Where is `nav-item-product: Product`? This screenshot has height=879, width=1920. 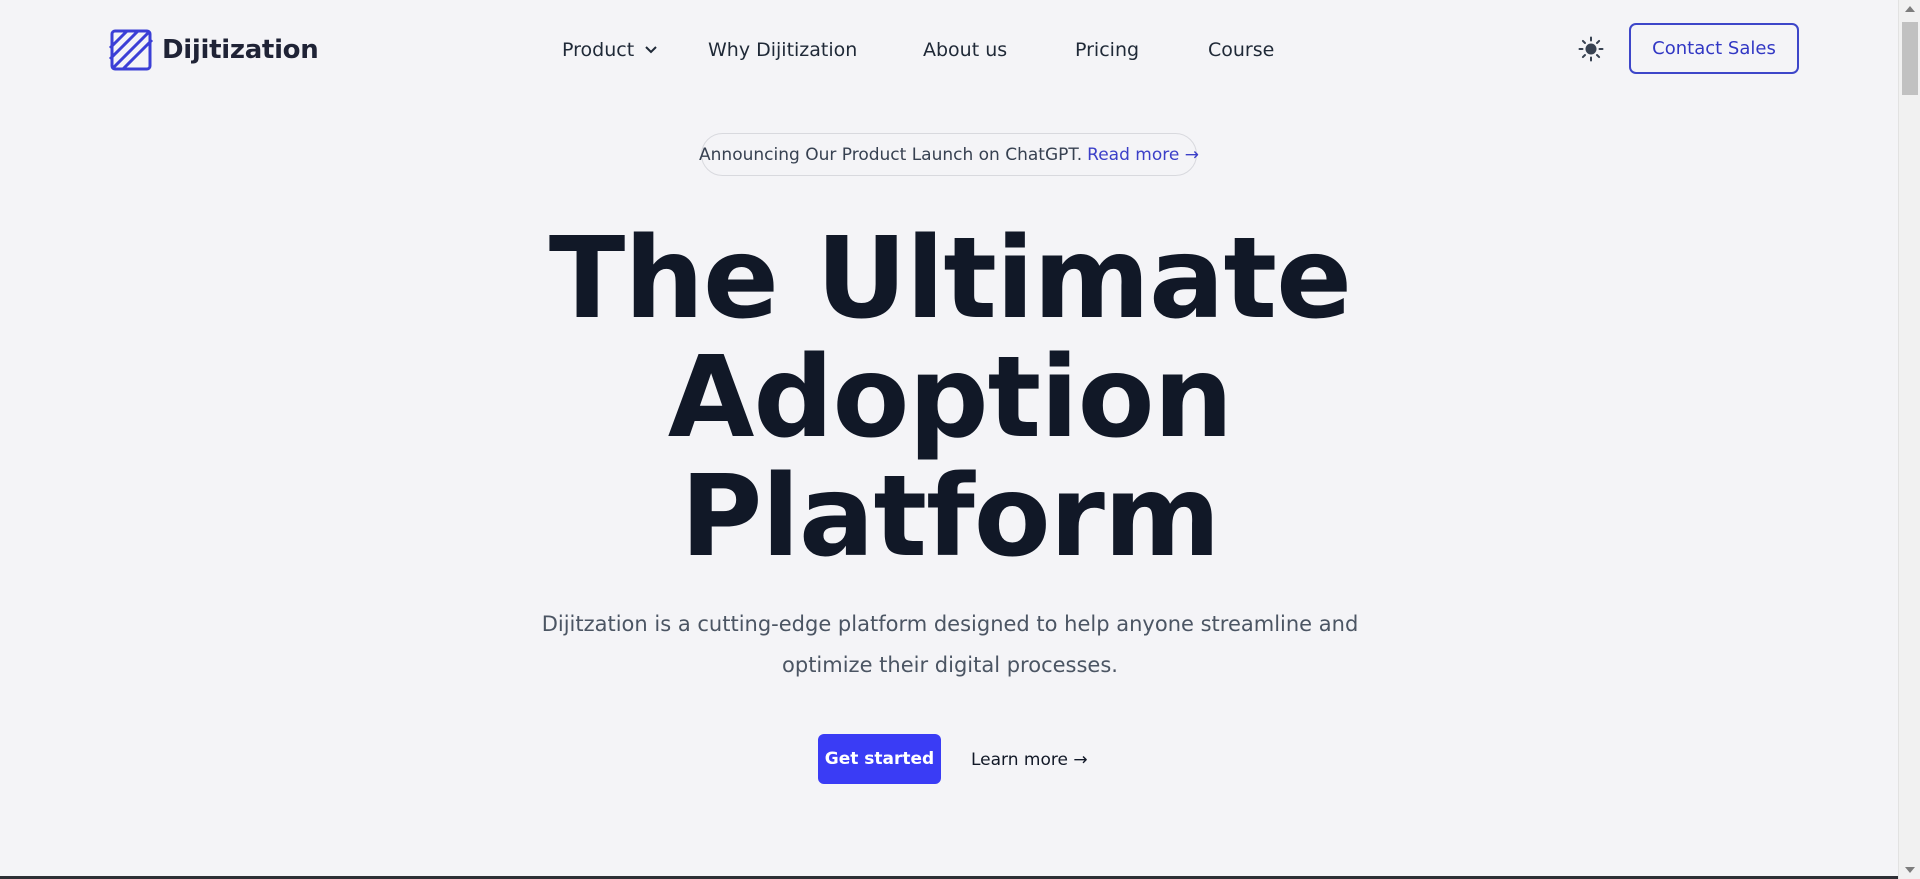 nav-item-product: Product is located at coordinates (610, 50).